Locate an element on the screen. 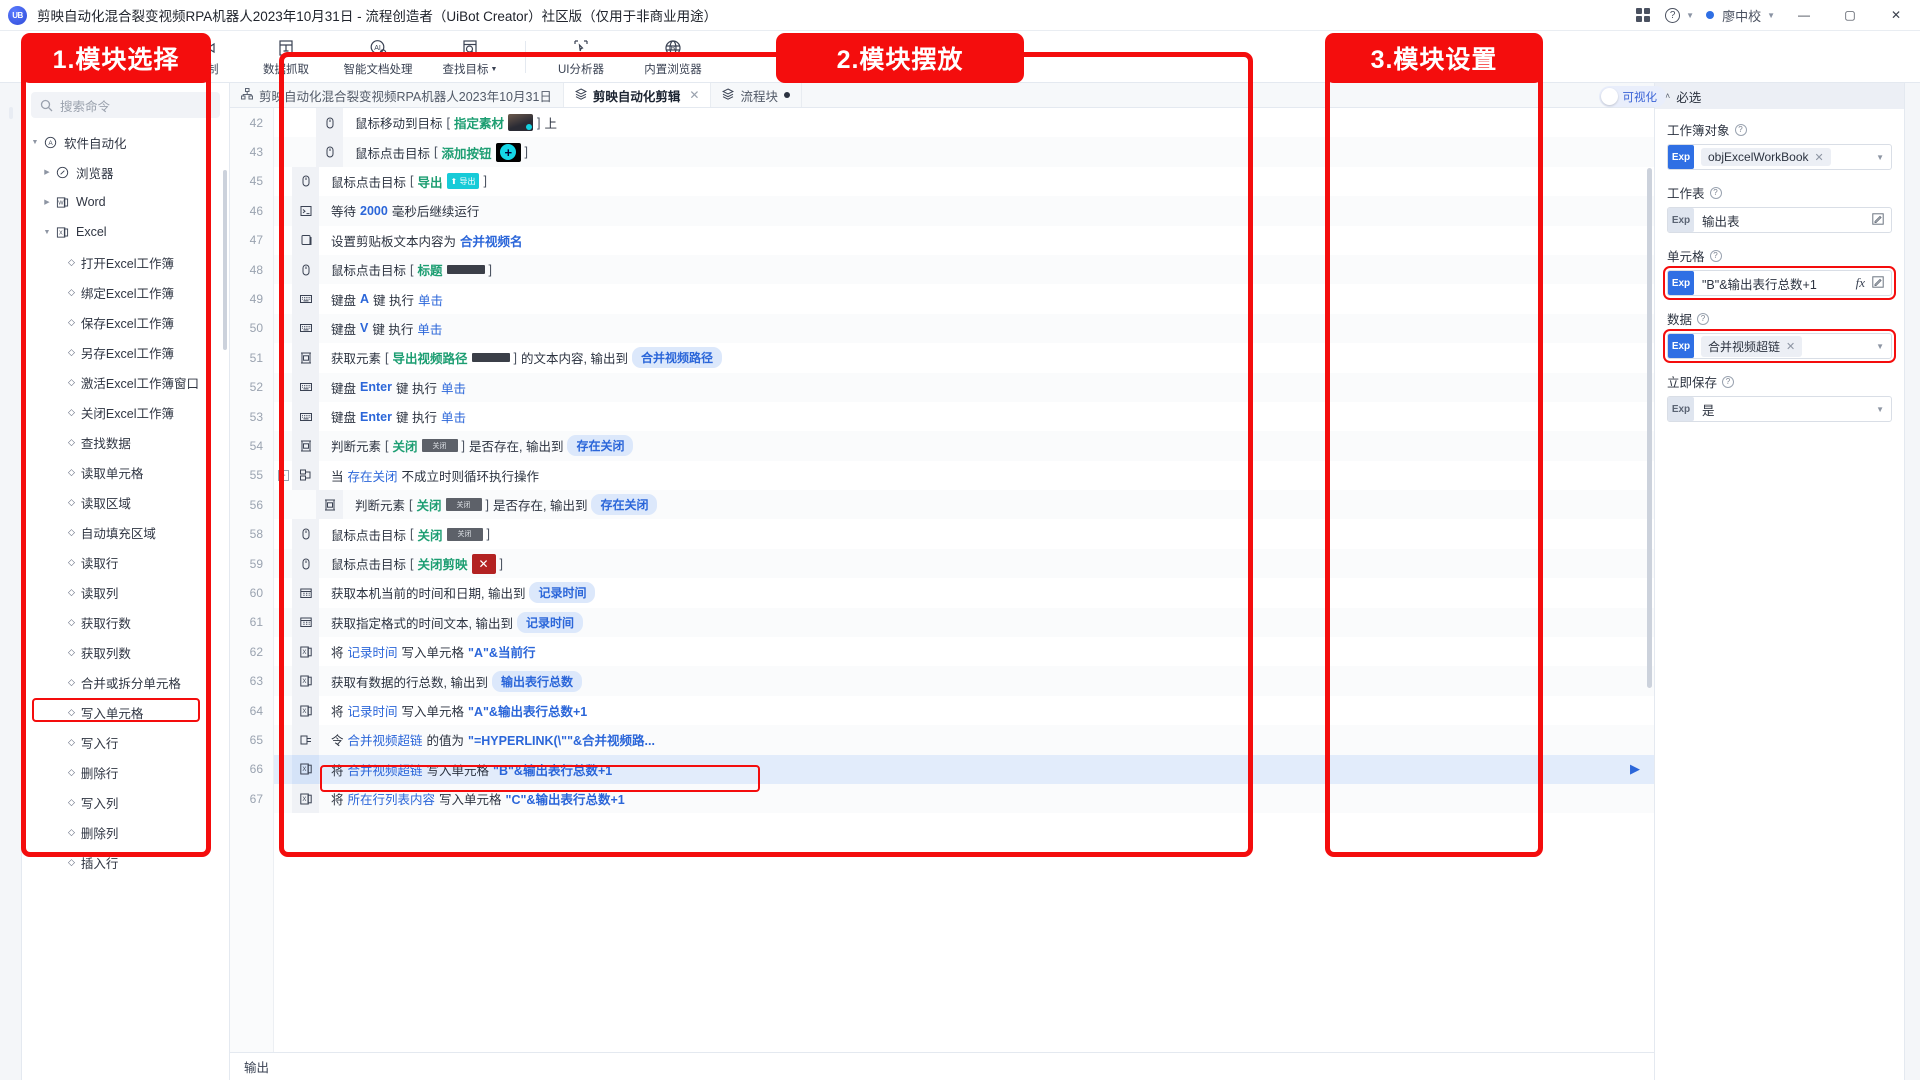 The height and width of the screenshot is (1080, 1920). editor-tab: 剪映自动化剪辑 ✕ is located at coordinates (637, 95).